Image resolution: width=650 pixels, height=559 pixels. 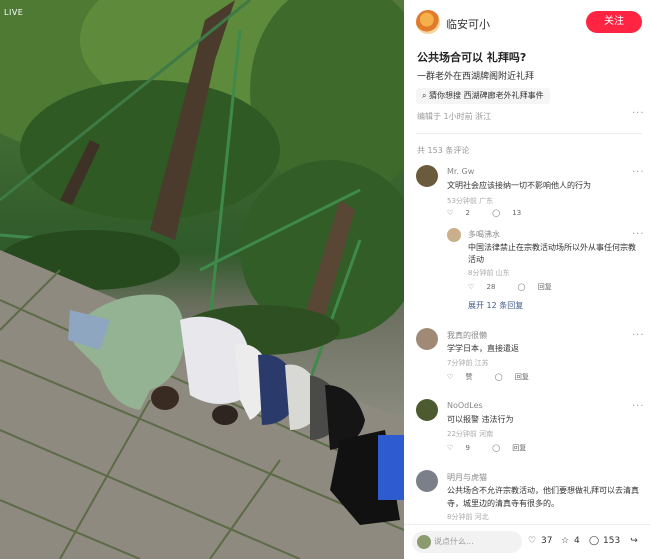 What do you see at coordinates (594, 541) in the screenshot?
I see `comment-icon: ◯` at bounding box center [594, 541].